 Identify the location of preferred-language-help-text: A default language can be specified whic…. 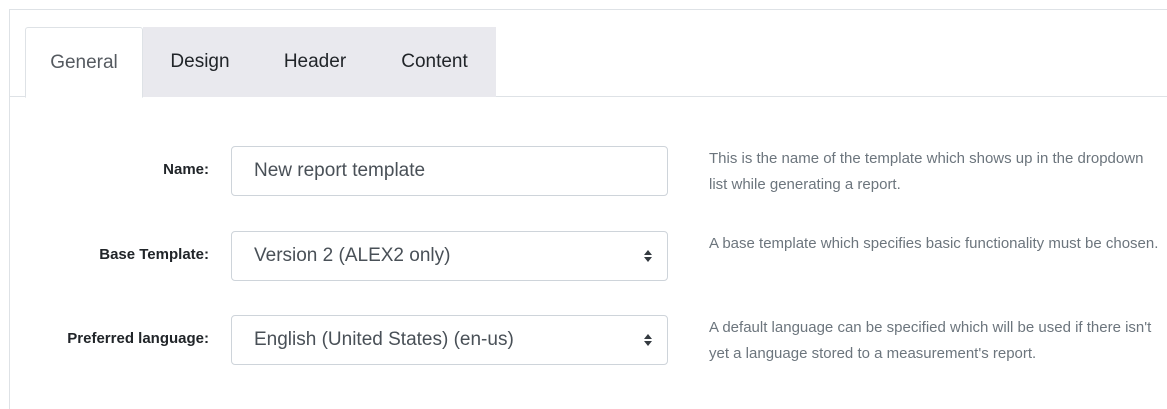
(930, 340).